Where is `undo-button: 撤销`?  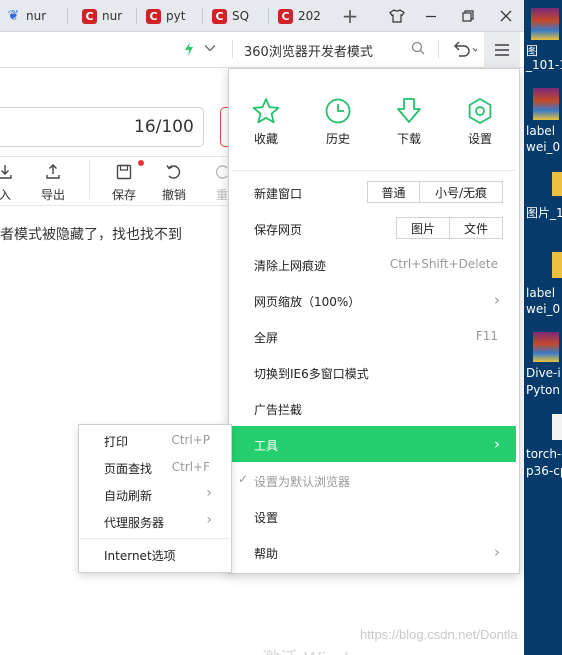 undo-button: 撤销 is located at coordinates (174, 182).